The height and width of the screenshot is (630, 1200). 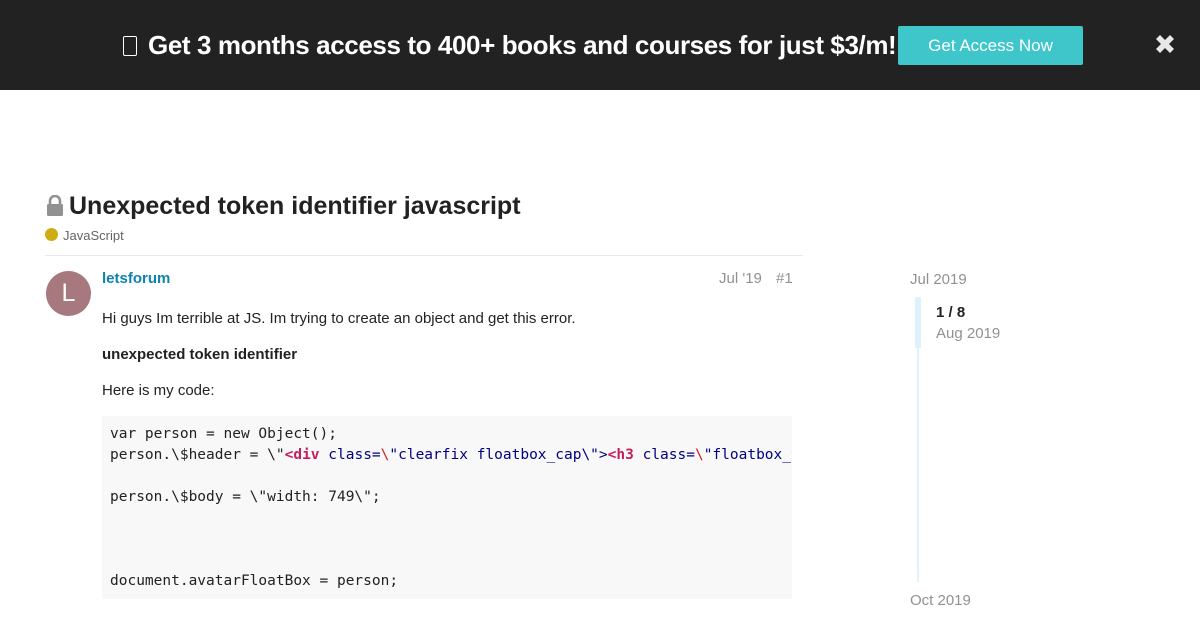 What do you see at coordinates (625, 455) in the screenshot?
I see `code-token: h3` at bounding box center [625, 455].